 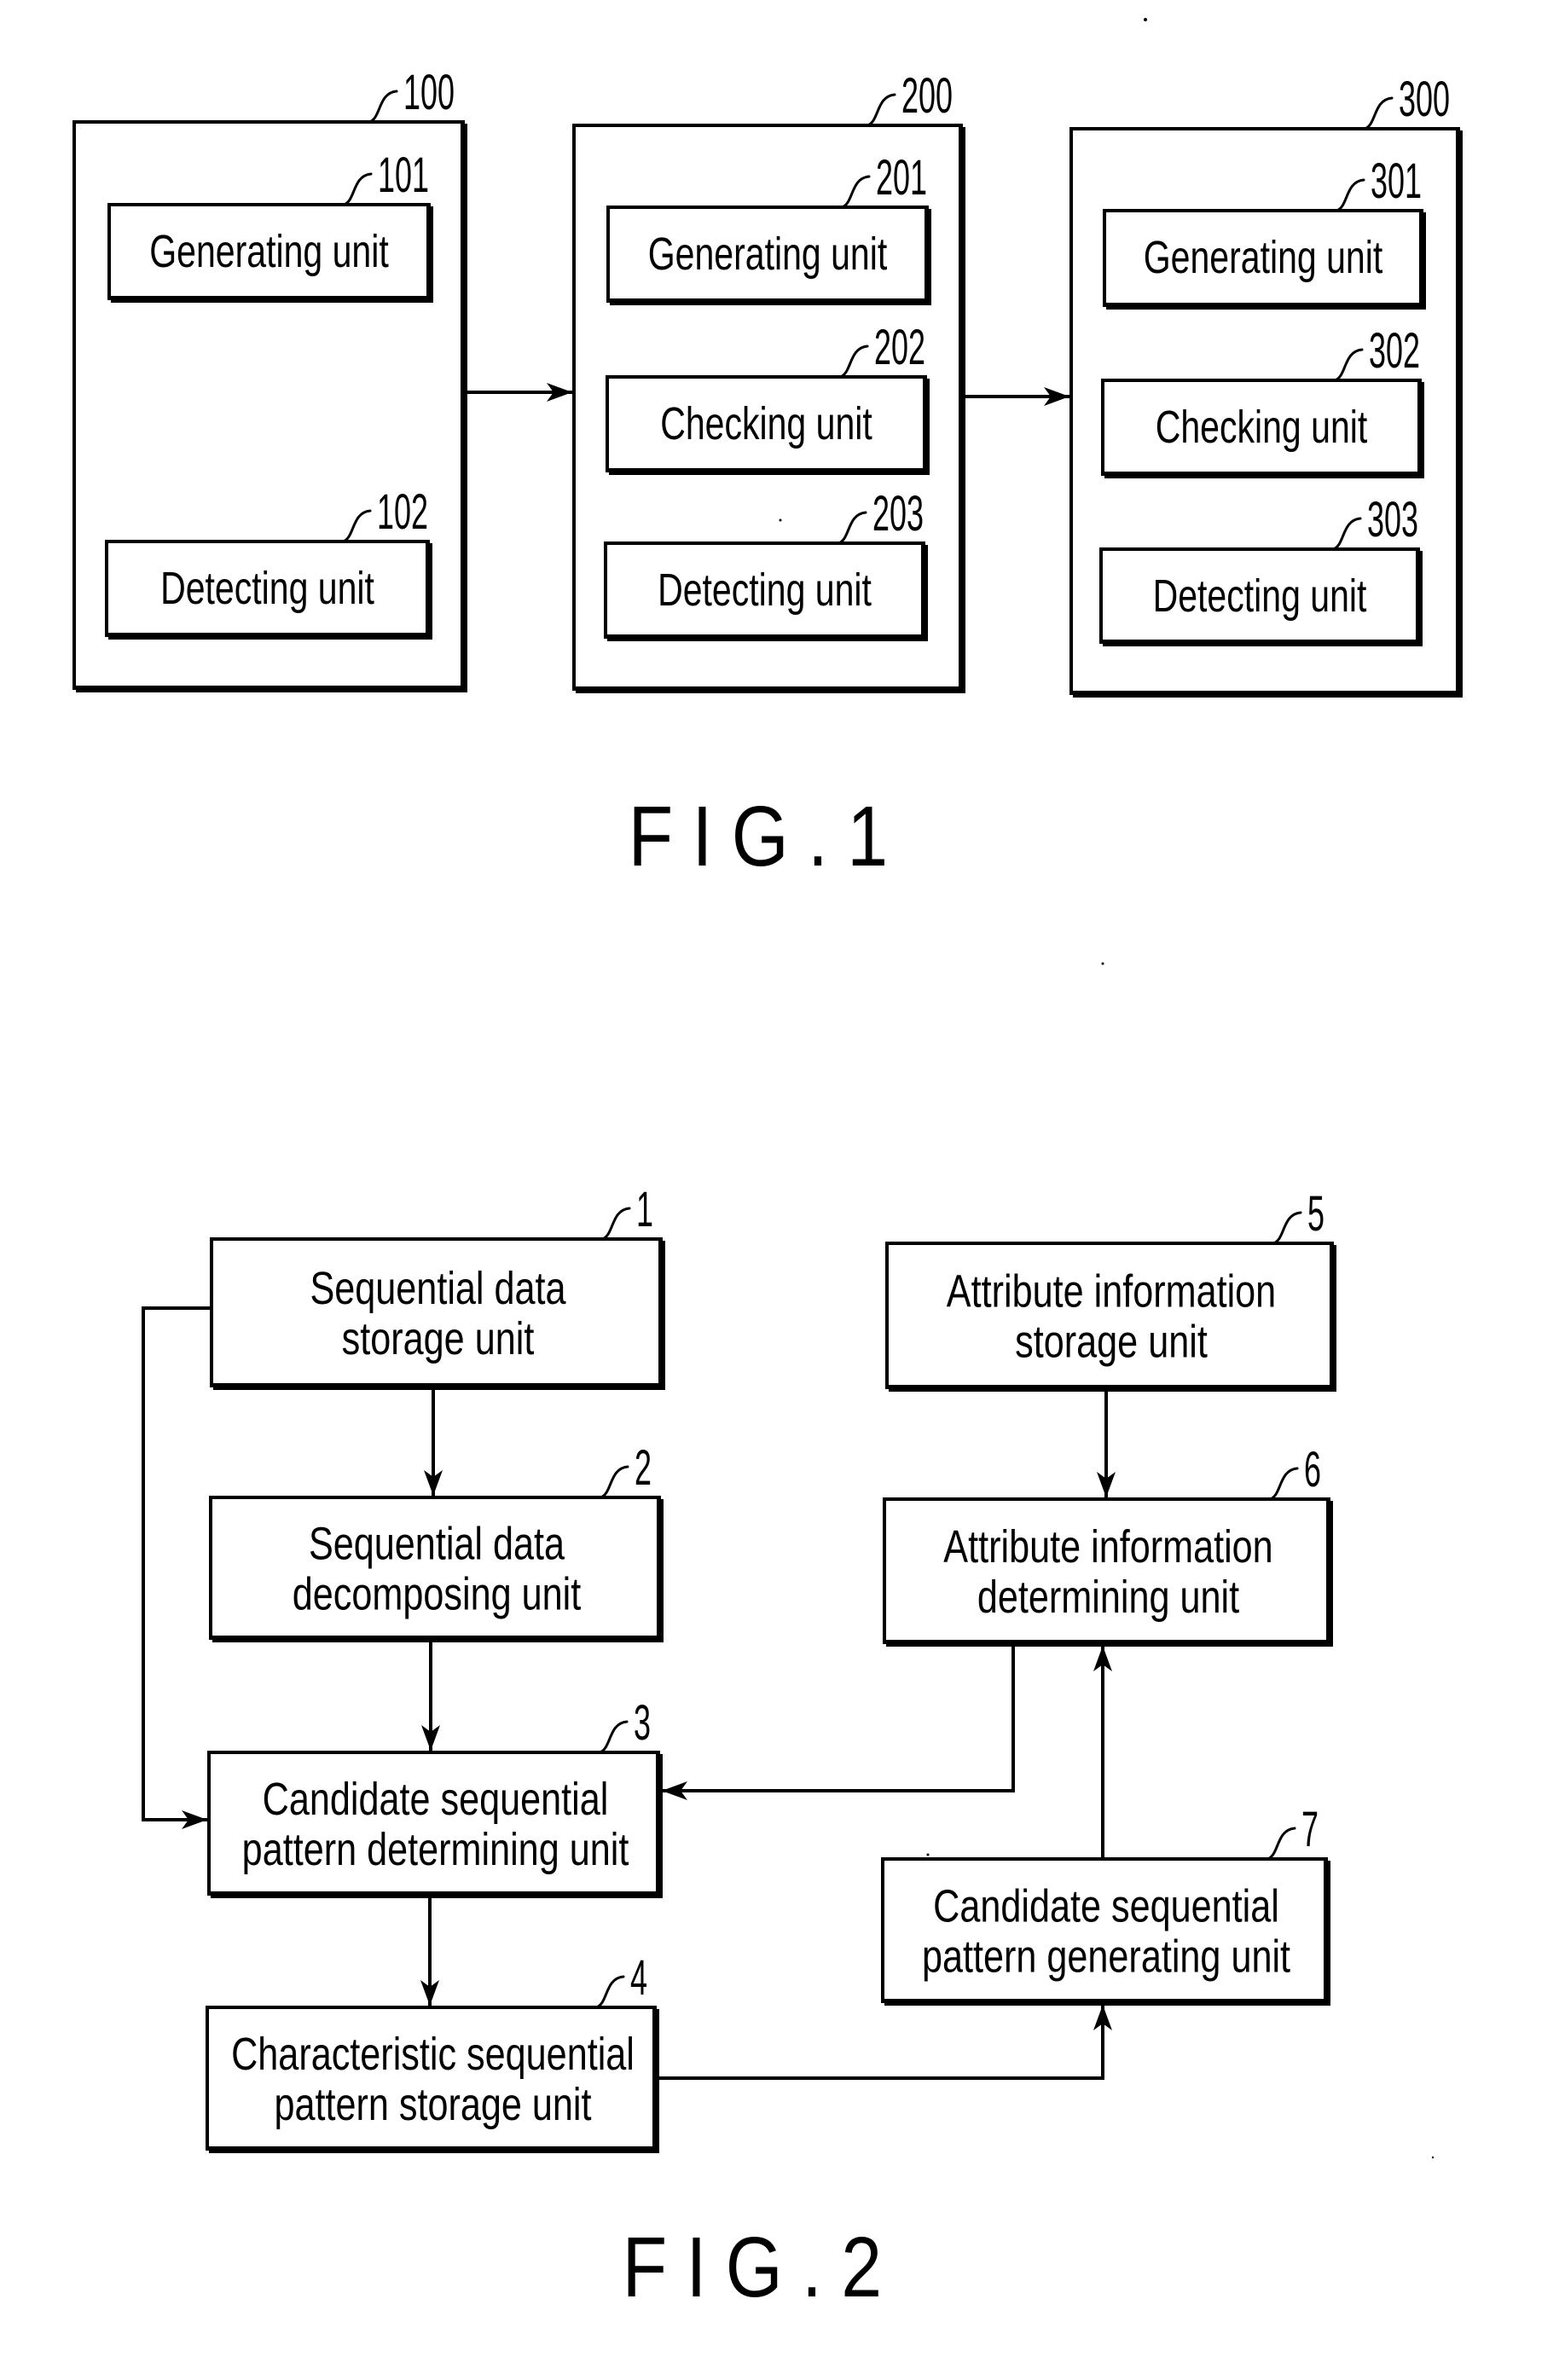 I want to click on unit-label: determining unit, so click(x=1109, y=1598).